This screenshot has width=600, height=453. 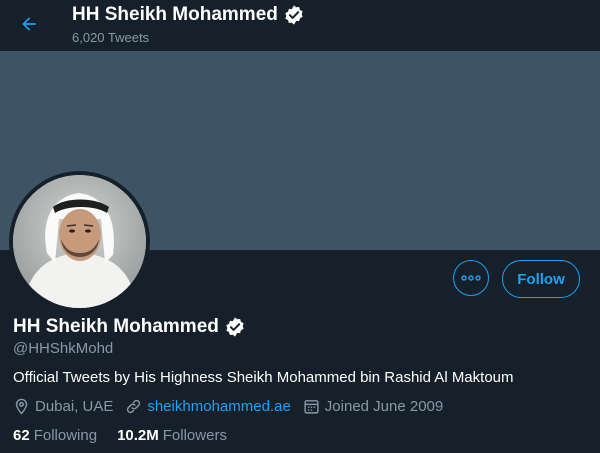 I want to click on more-dots-icon, so click(x=471, y=278).